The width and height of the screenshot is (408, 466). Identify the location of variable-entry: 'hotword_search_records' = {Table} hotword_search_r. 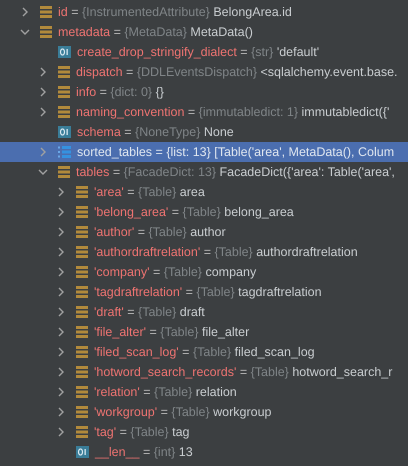
(243, 372).